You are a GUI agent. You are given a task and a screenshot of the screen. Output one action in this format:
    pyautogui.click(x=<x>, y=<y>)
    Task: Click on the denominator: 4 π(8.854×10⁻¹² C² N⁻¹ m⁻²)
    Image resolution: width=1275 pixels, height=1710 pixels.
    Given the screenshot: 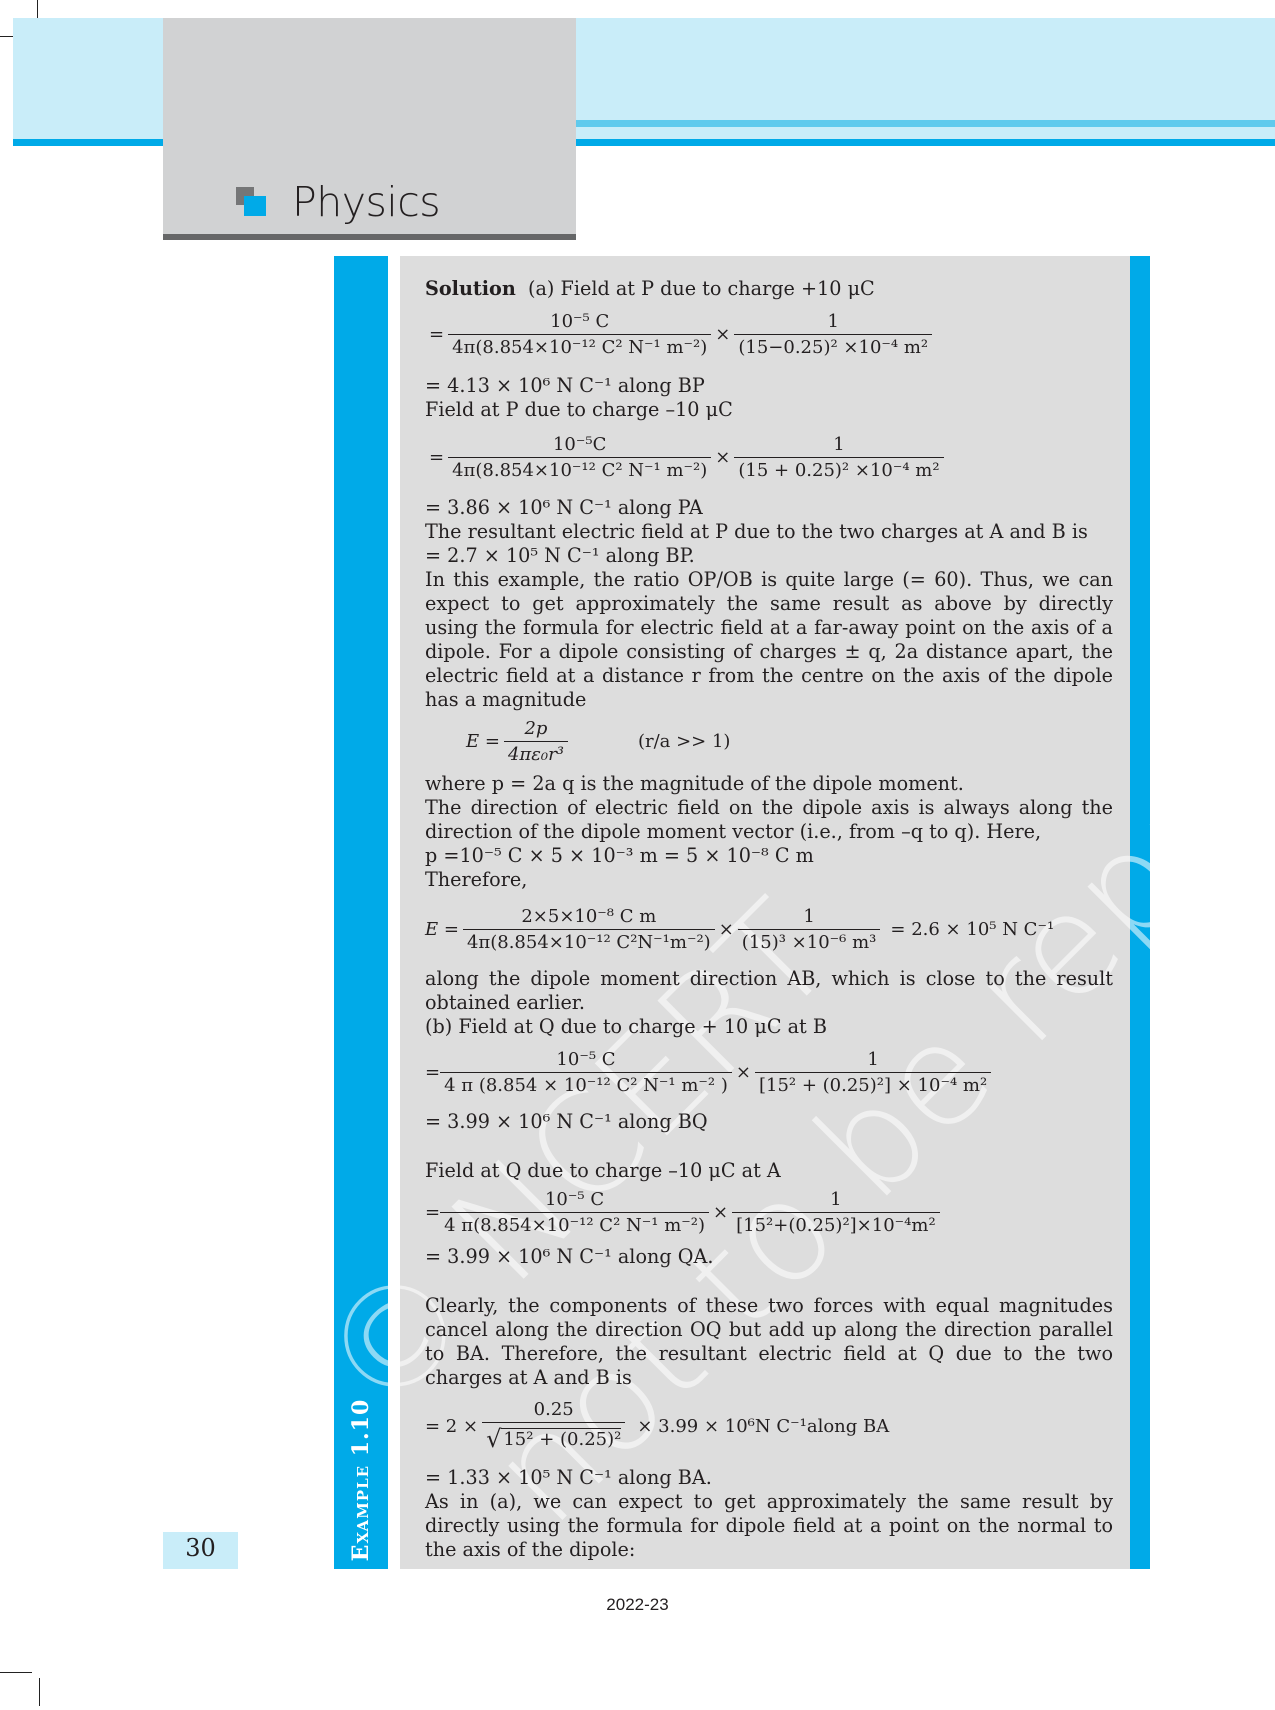 What is the action you would take?
    pyautogui.click(x=574, y=1224)
    